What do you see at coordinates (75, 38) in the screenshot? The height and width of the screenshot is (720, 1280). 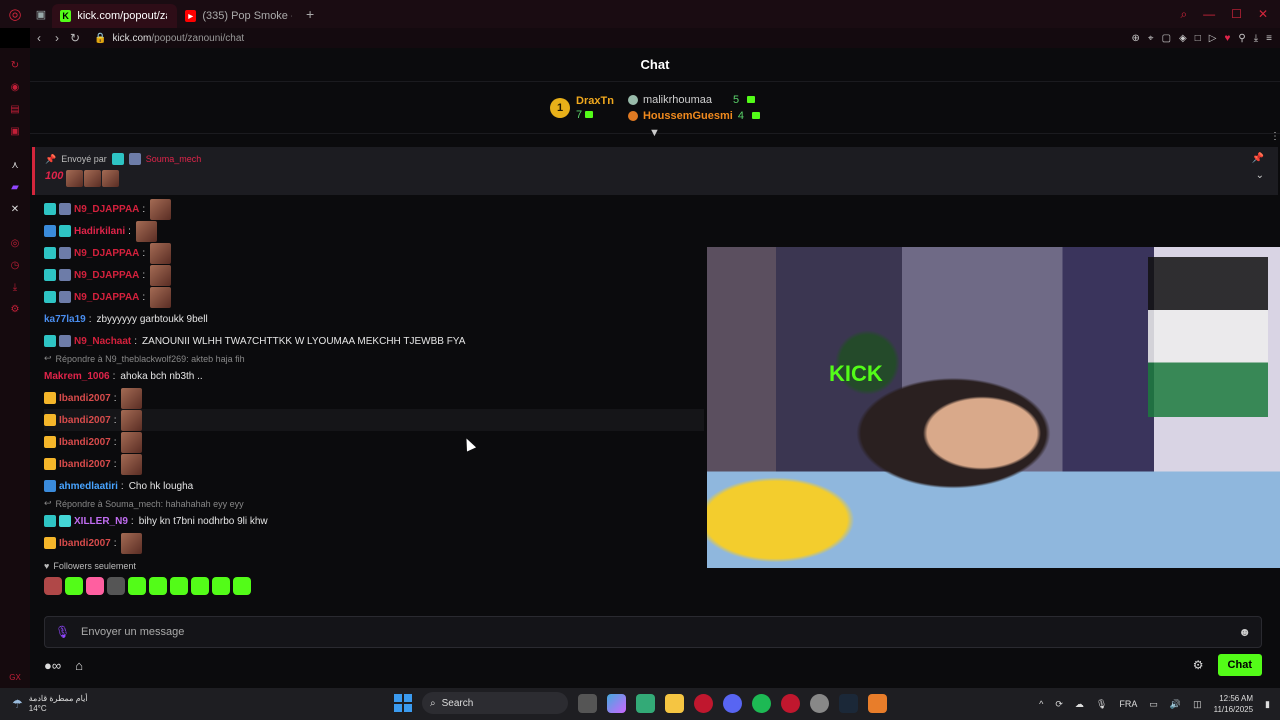 I see `reload-icon: ↻` at bounding box center [75, 38].